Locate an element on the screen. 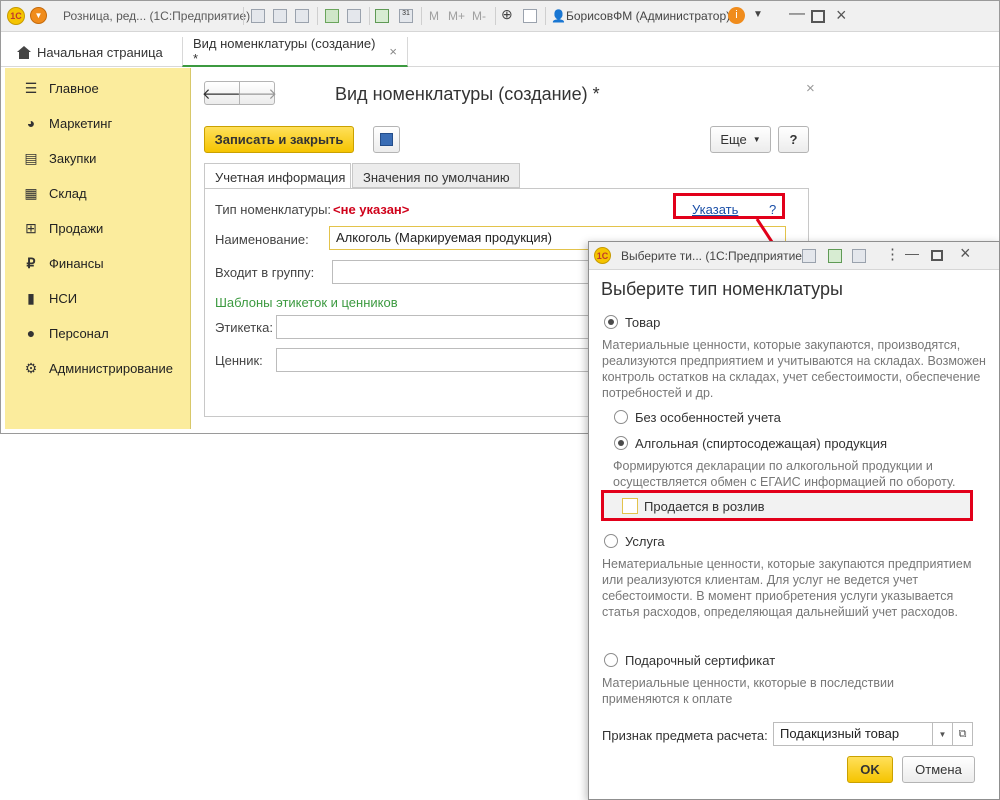  save-button is located at coordinates (386, 139).